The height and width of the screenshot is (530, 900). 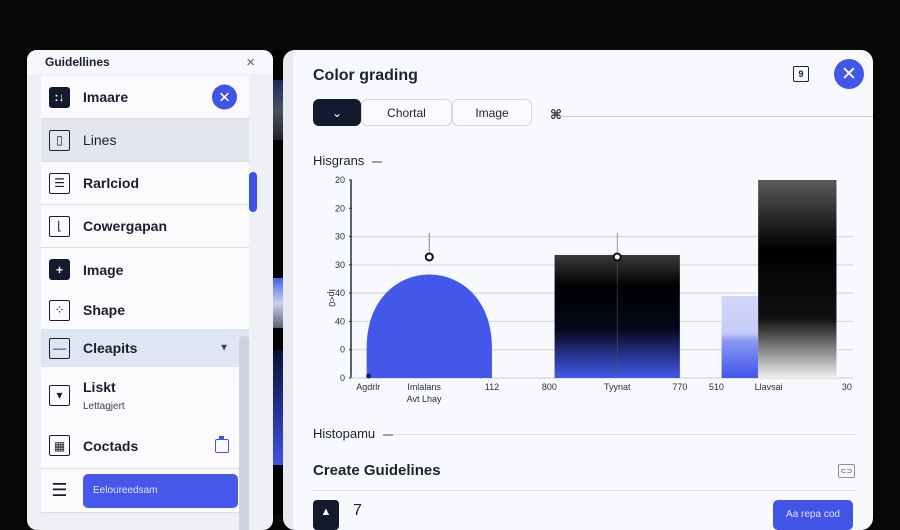 I want to click on list-item-label: Lines, so click(x=100, y=140).